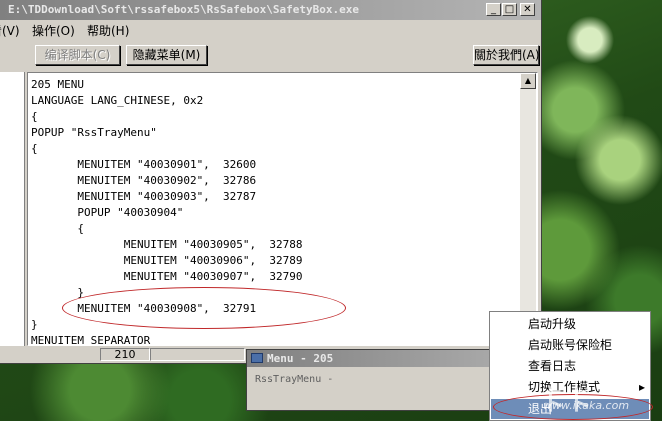 This screenshot has width=662, height=421. I want to click on sub-window-content: RssTrayMenu -, so click(294, 379).